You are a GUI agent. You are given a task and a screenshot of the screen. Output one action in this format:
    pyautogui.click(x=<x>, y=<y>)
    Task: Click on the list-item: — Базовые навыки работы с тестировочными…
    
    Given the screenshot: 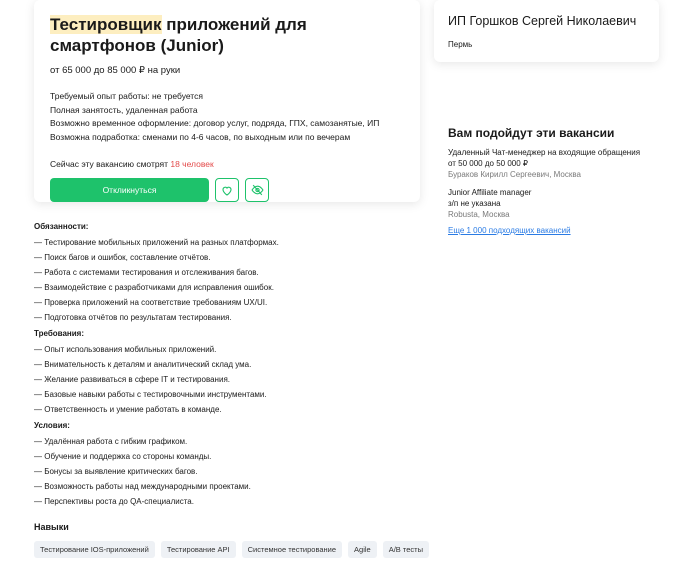 What is the action you would take?
    pyautogui.click(x=150, y=394)
    